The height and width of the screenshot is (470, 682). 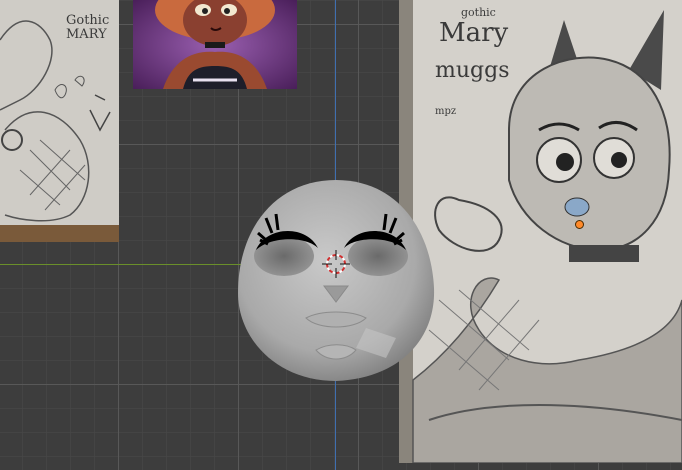 I want to click on sketch-text-mpz: mpz, so click(x=446, y=111).